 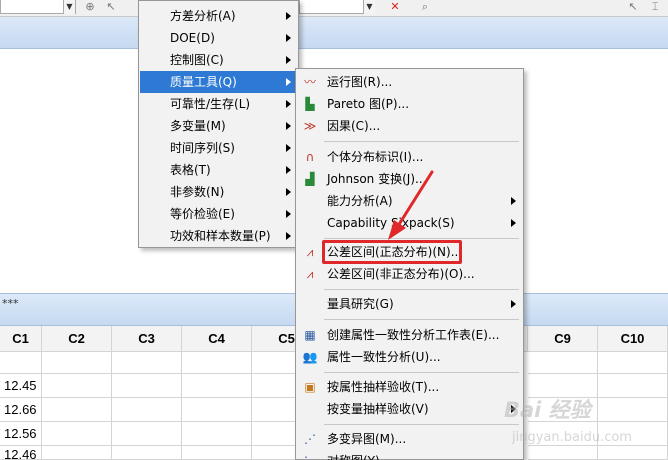 I want to click on annotation-arrow-icon, so click(x=411, y=205).